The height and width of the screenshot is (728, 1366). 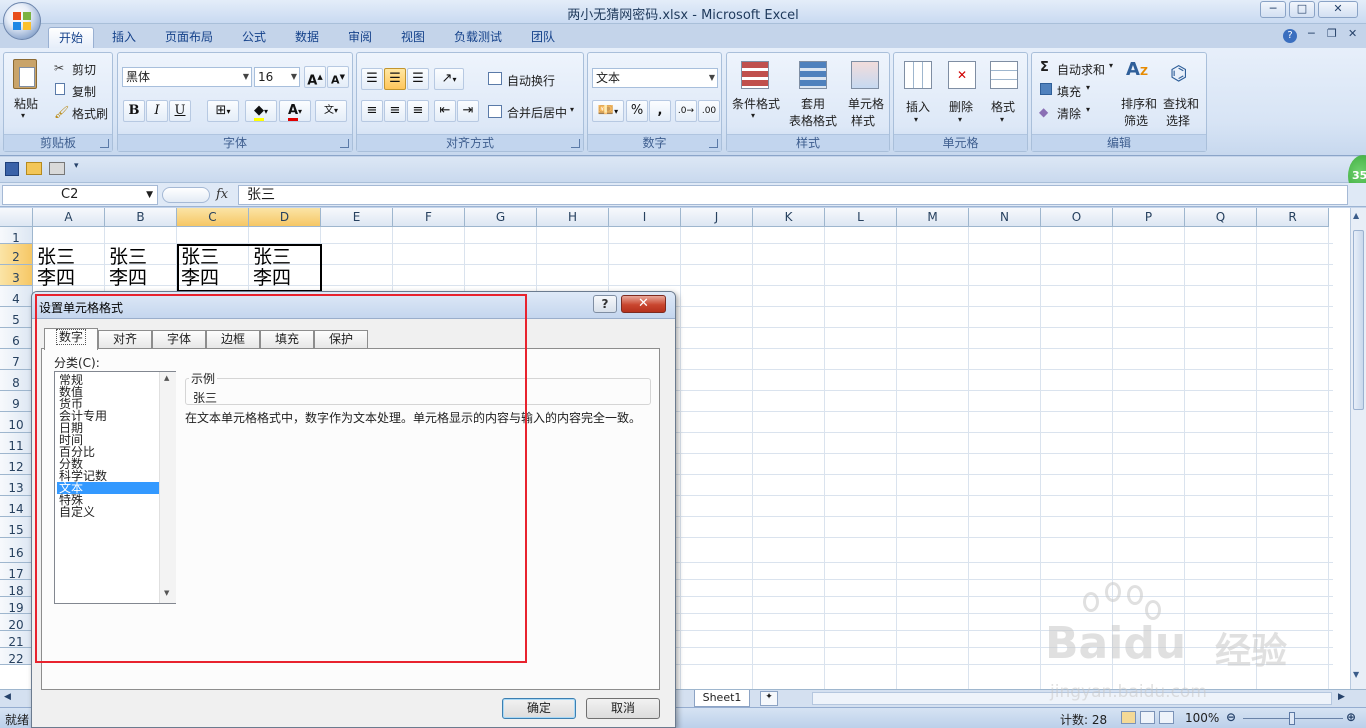 What do you see at coordinates (1302, 9) in the screenshot?
I see `maximize-button: □` at bounding box center [1302, 9].